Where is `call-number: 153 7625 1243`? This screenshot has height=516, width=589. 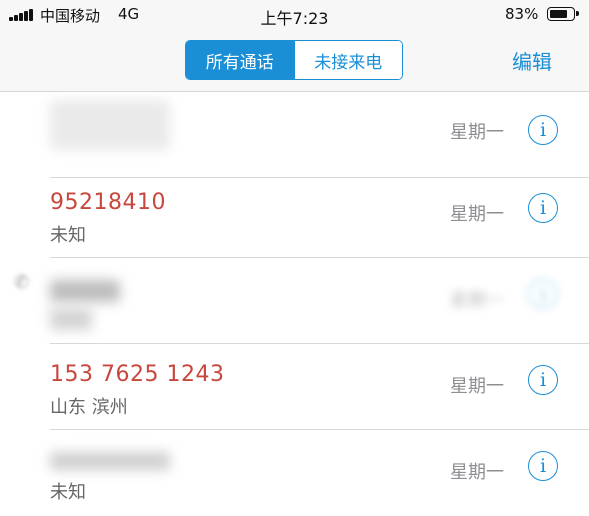
call-number: 153 7625 1243 is located at coordinates (137, 374).